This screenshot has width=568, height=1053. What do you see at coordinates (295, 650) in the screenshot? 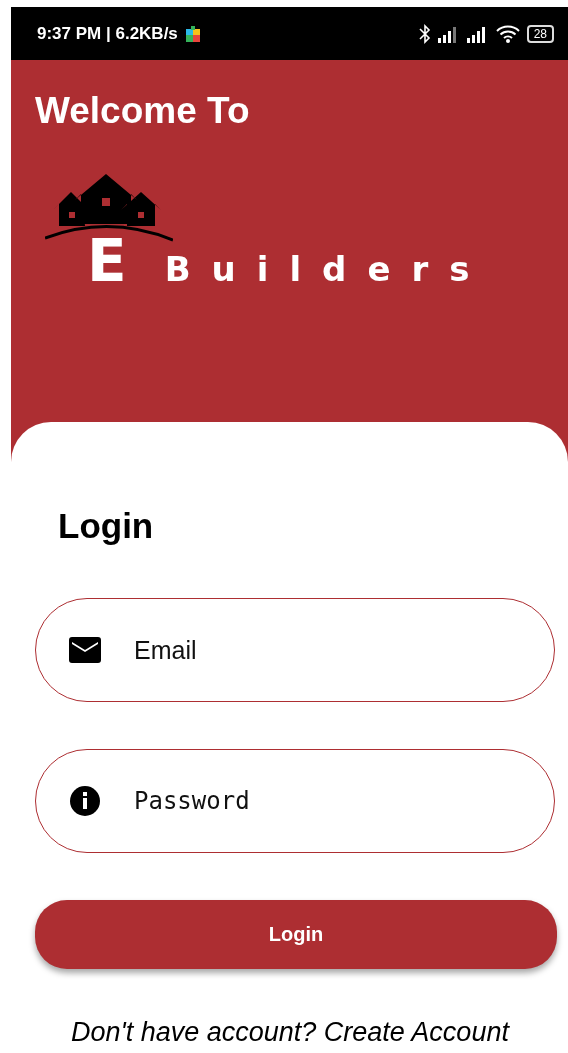
I see `email-field: Email` at bounding box center [295, 650].